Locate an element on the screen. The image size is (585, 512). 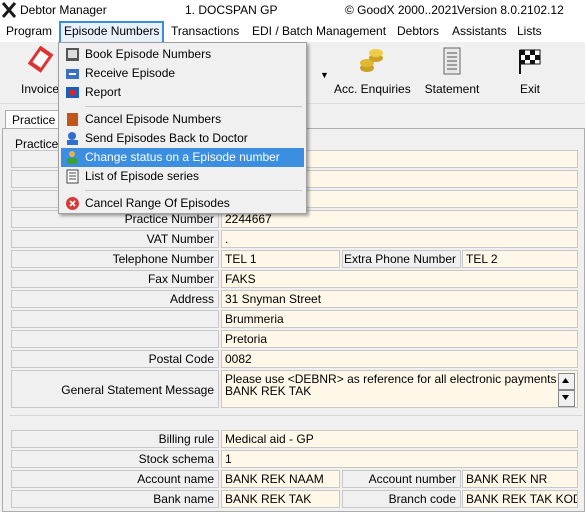
invoice-button: Invoice is located at coordinates (40, 70).